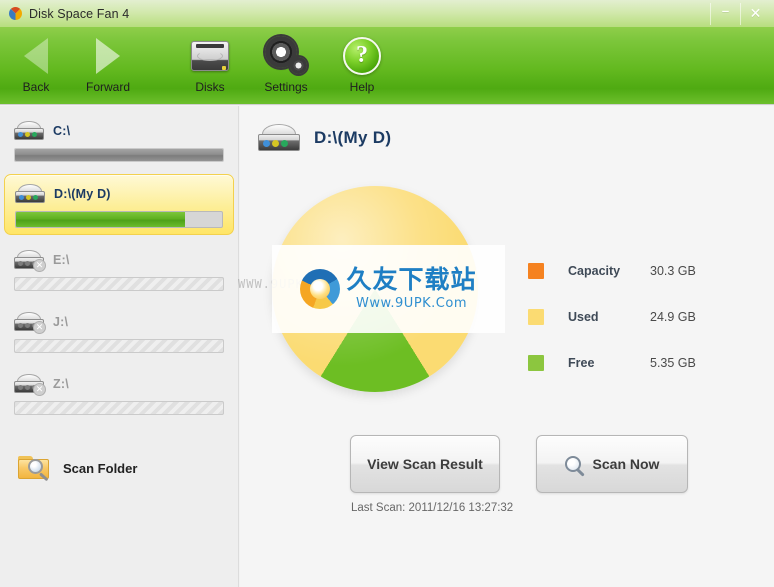  I want to click on question-mark-icon: ?, so click(362, 56).